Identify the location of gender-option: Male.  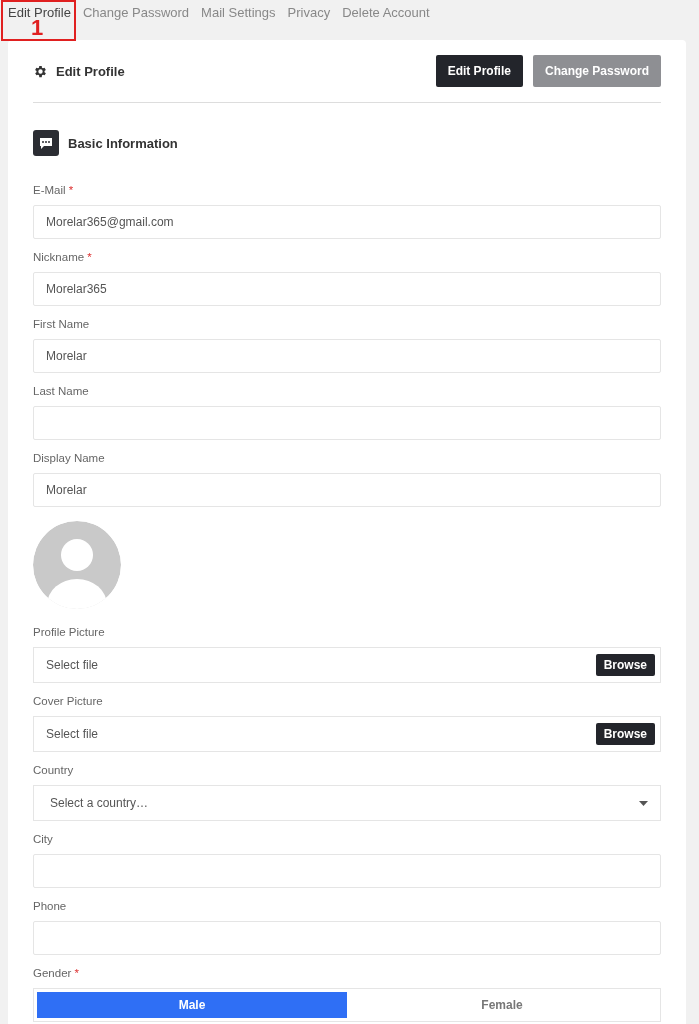
(192, 1005).